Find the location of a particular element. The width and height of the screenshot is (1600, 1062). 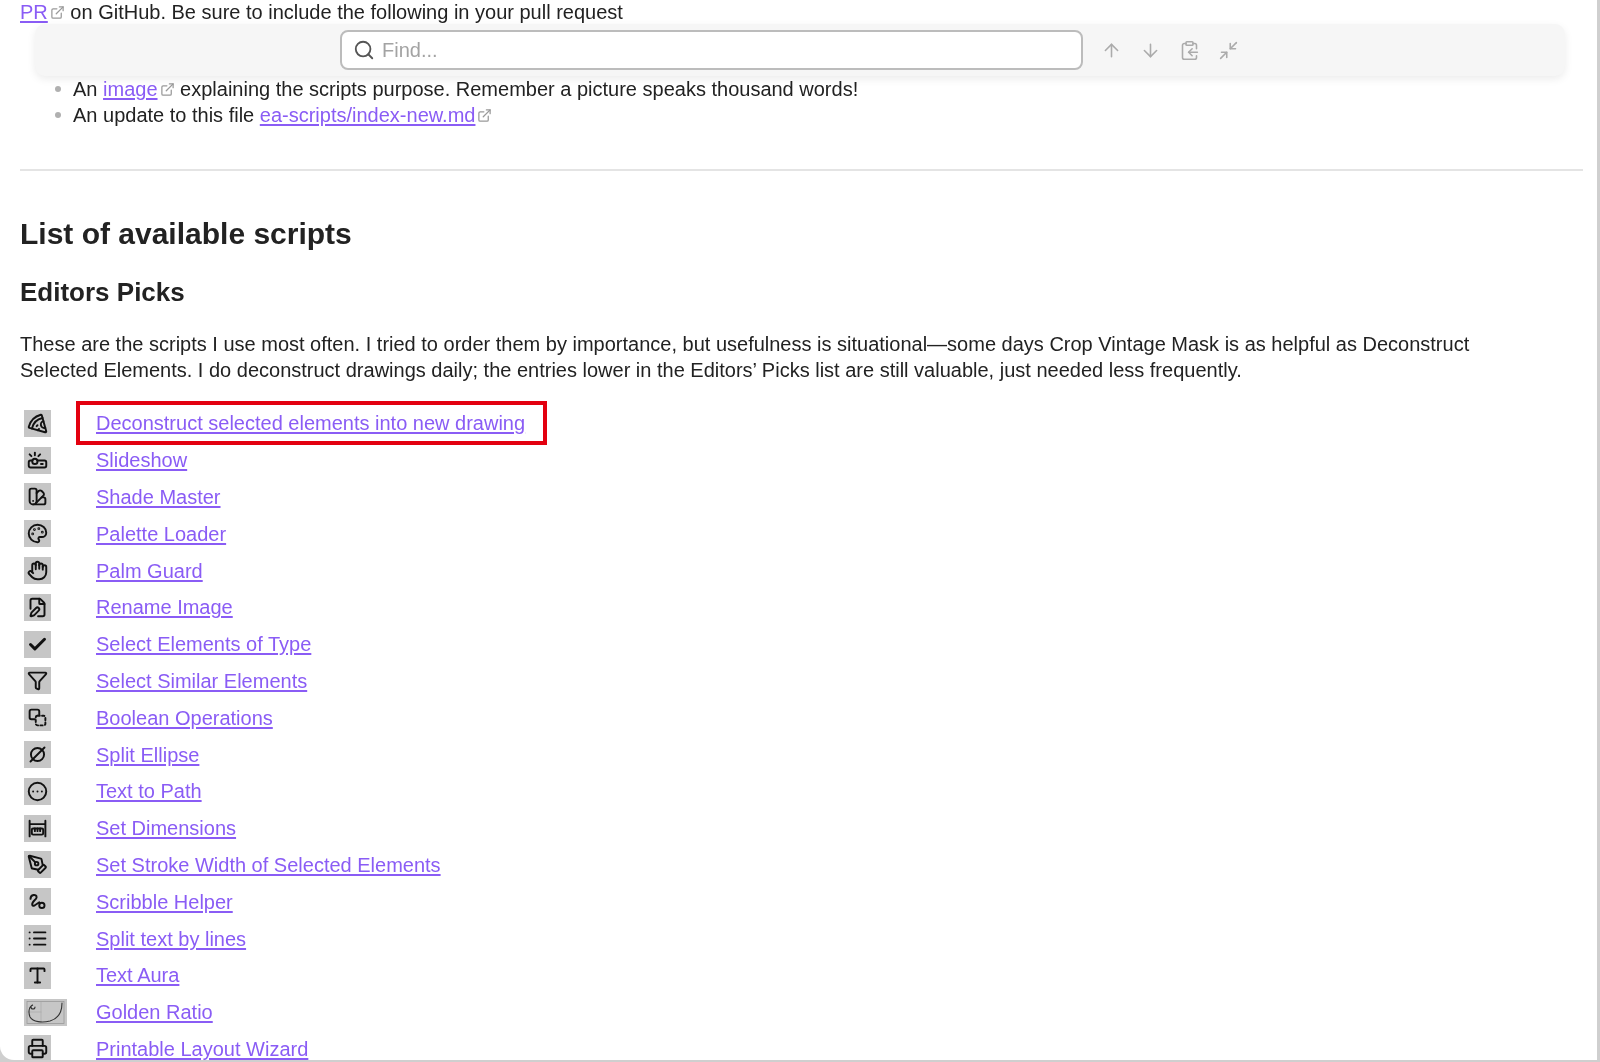

script-link: Text Aura is located at coordinates (138, 975).